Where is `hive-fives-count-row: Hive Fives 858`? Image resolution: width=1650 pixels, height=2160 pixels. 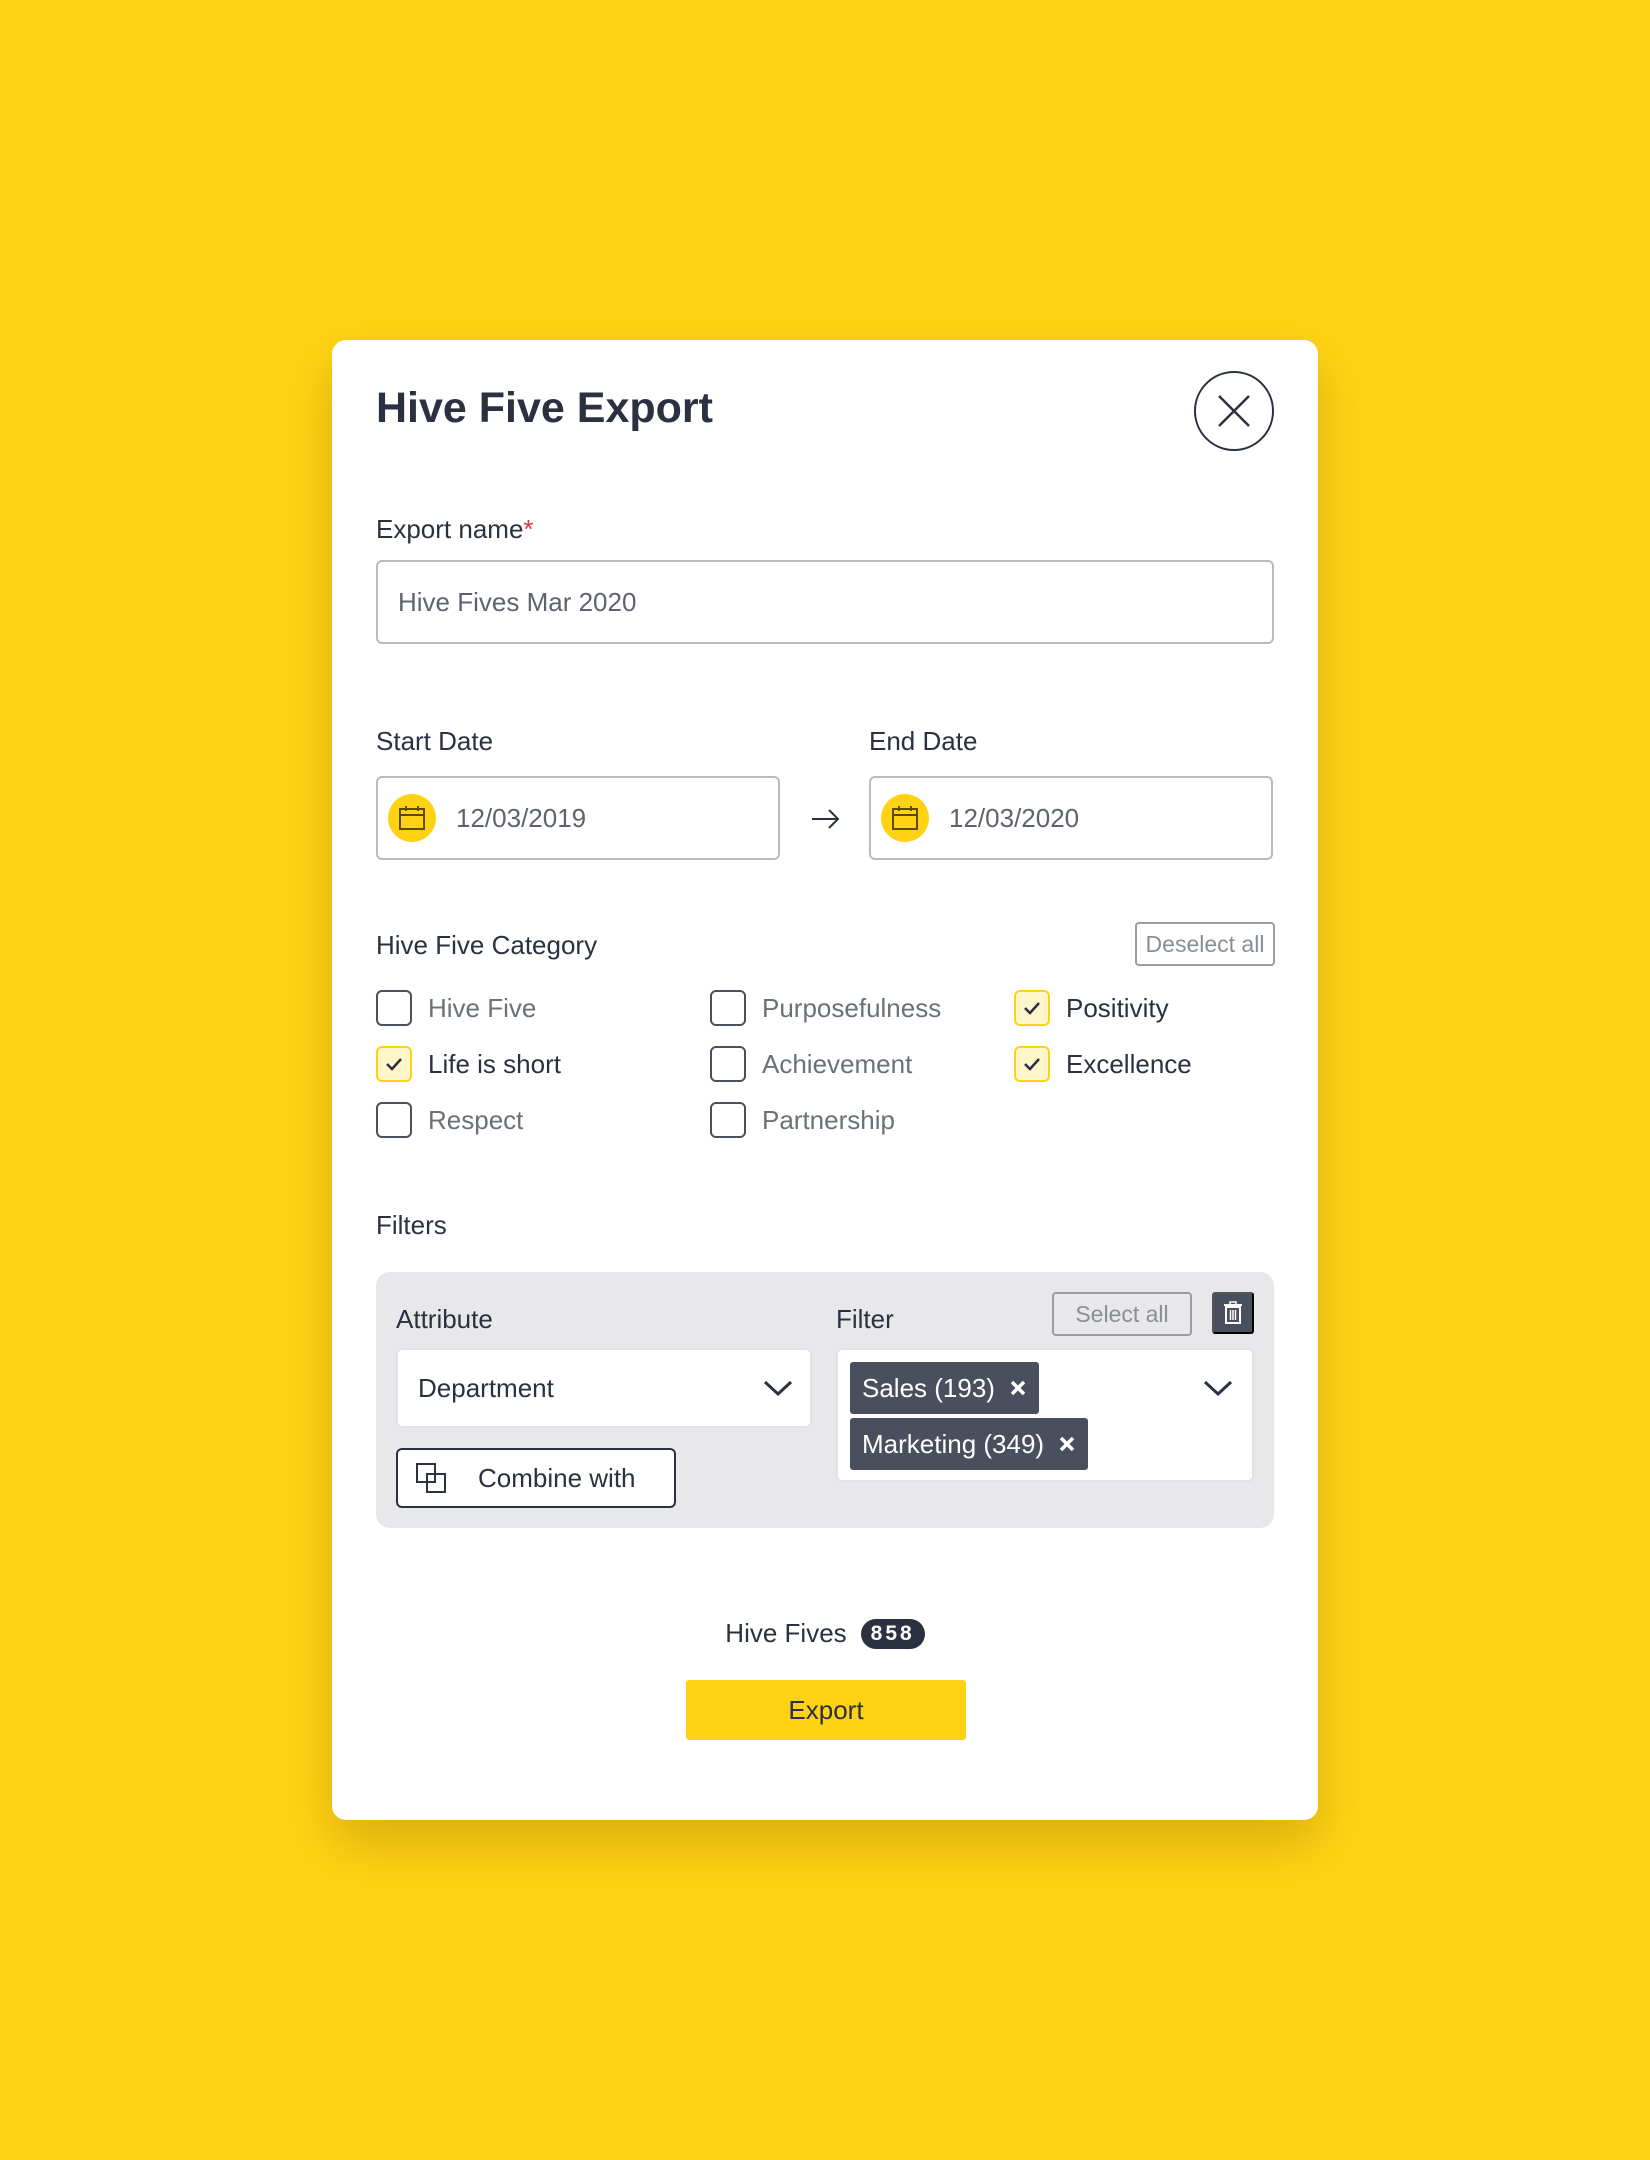
hive-fives-count-row: Hive Fives 858 is located at coordinates (825, 1633).